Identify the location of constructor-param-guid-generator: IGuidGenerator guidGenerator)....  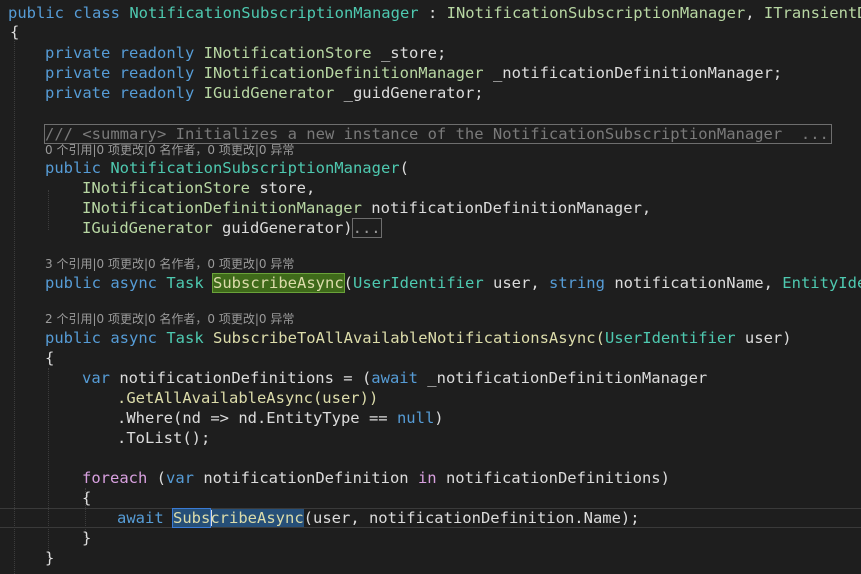
(471, 228).